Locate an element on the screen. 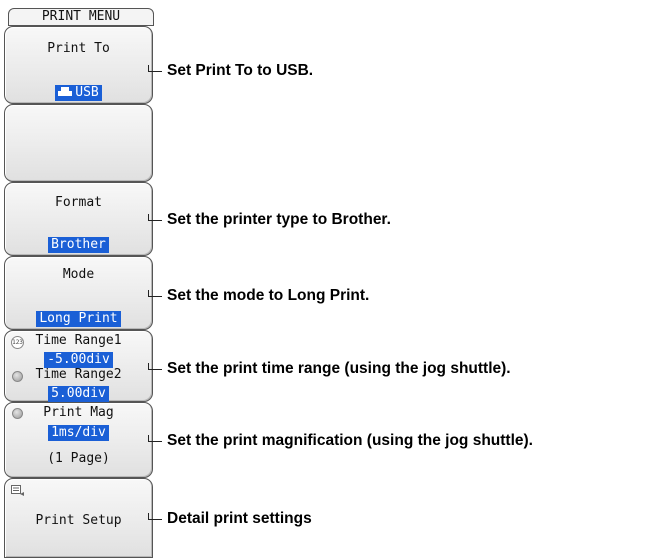 The image size is (672, 558). annotation-mode: Set the mode to Long Print. is located at coordinates (268, 295).